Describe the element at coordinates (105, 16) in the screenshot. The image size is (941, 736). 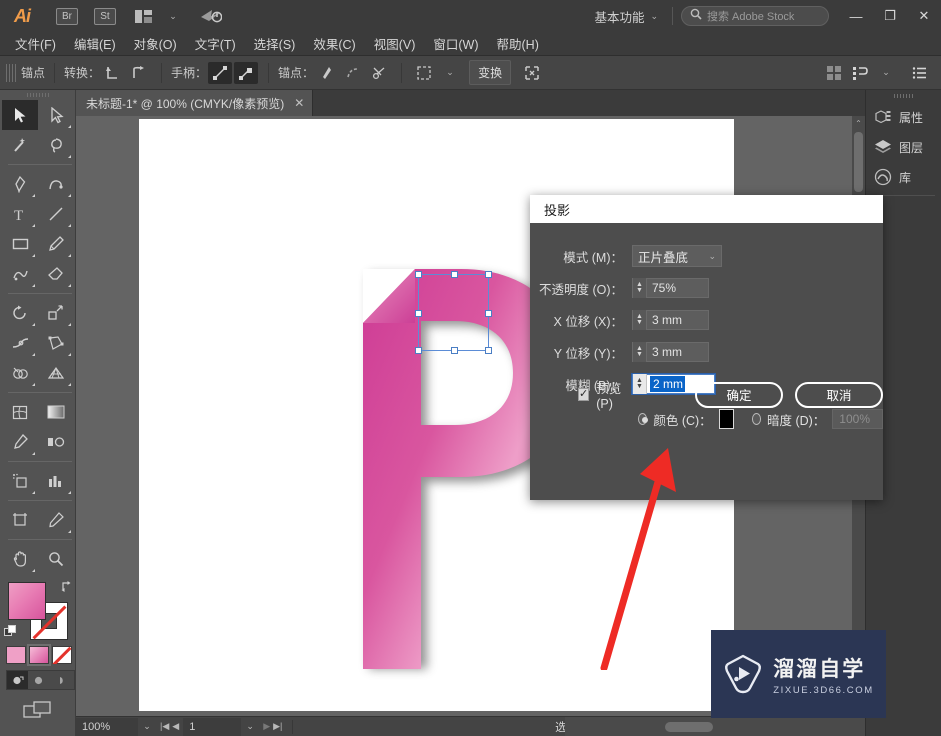
I see `stock-icon: St` at that location.